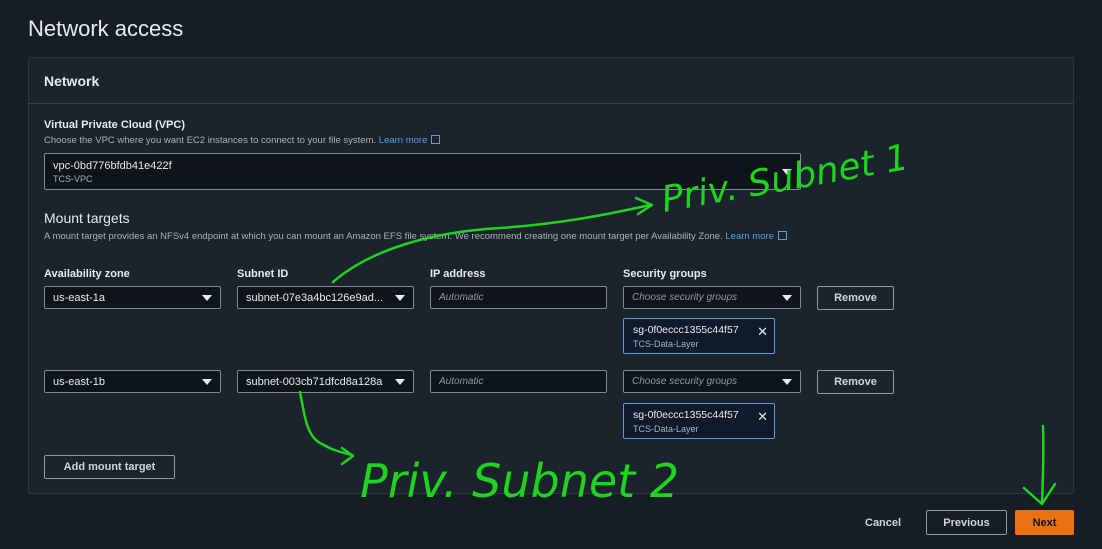 The image size is (1102, 549). I want to click on annotation-text-2: Priv. Subnet 2, so click(519, 481).